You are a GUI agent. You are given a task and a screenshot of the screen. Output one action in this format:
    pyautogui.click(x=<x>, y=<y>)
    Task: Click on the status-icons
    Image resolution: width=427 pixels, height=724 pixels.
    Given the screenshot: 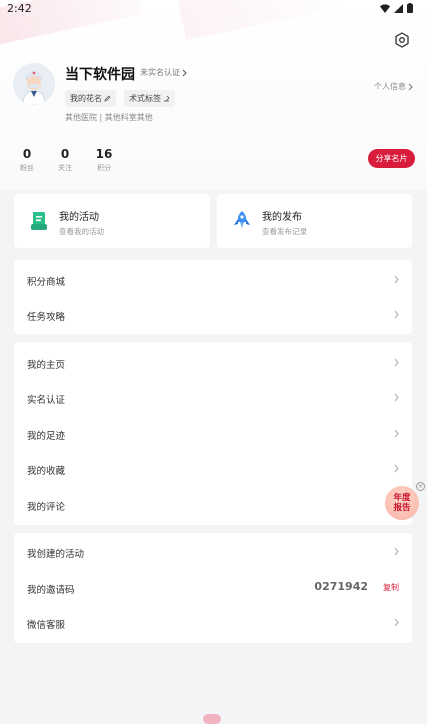 What is the action you would take?
    pyautogui.click(x=396, y=8)
    